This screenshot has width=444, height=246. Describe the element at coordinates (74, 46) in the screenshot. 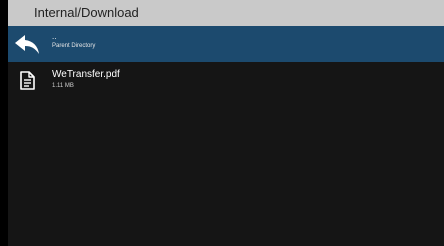

I see `parent-directory-sublabel: Parent Directory` at that location.